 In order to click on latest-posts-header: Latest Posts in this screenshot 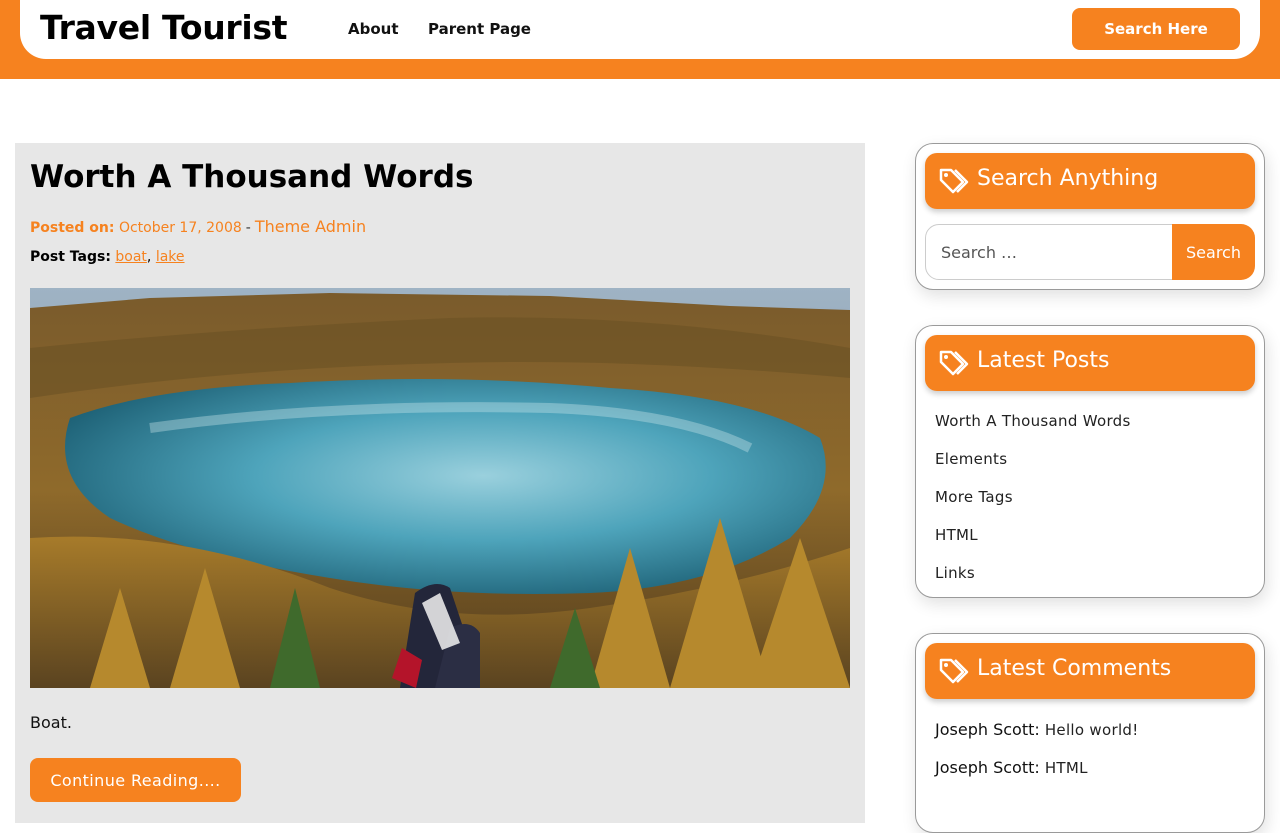, I will do `click(1090, 363)`.